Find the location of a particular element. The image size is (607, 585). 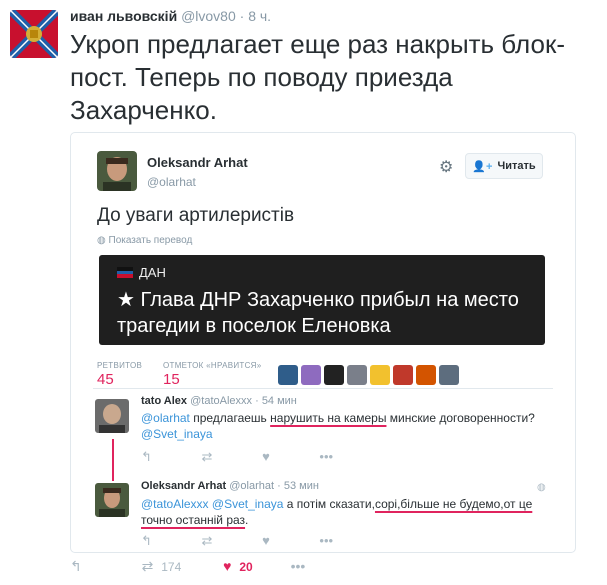

author-line: иван львовскій @lvov80 · 8 ч. is located at coordinates (170, 16).